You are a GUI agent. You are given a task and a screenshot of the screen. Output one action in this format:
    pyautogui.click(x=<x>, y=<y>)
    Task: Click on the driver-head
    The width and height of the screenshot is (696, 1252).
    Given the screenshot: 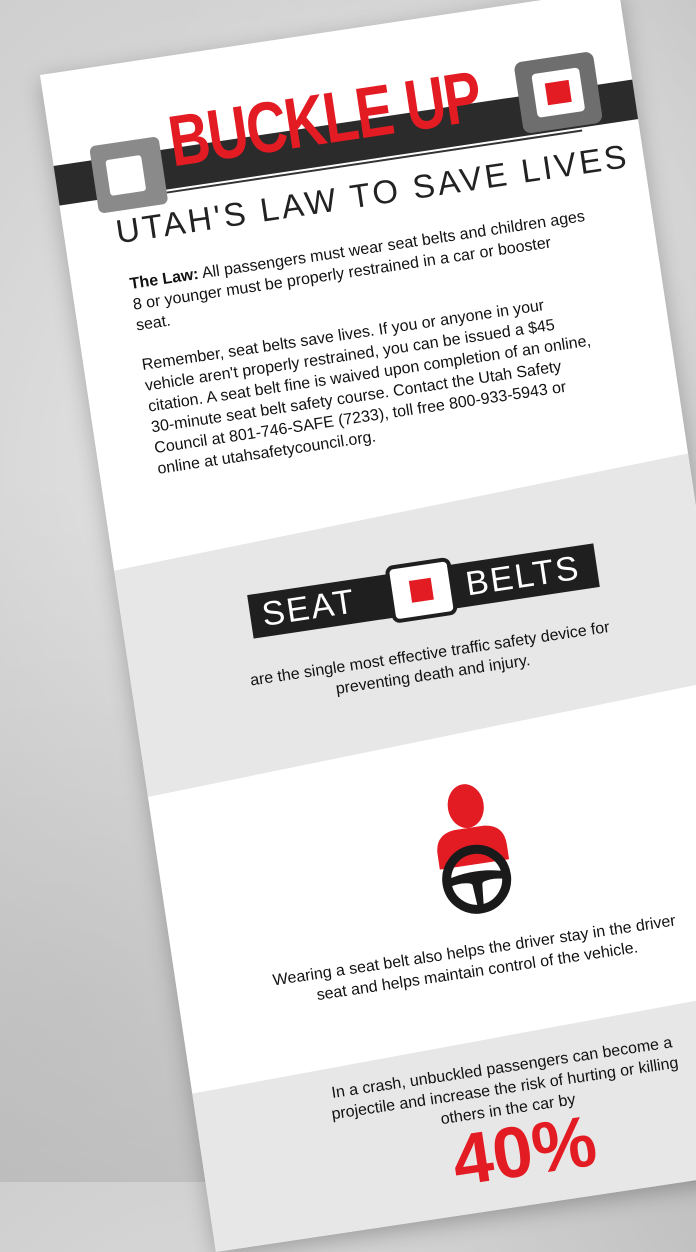 What is the action you would take?
    pyautogui.click(x=465, y=806)
    